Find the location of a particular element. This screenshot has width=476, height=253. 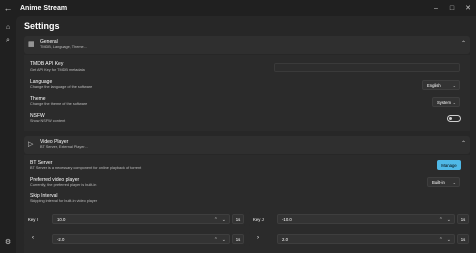

nav-settings: ⚙ is located at coordinates (8, 242).